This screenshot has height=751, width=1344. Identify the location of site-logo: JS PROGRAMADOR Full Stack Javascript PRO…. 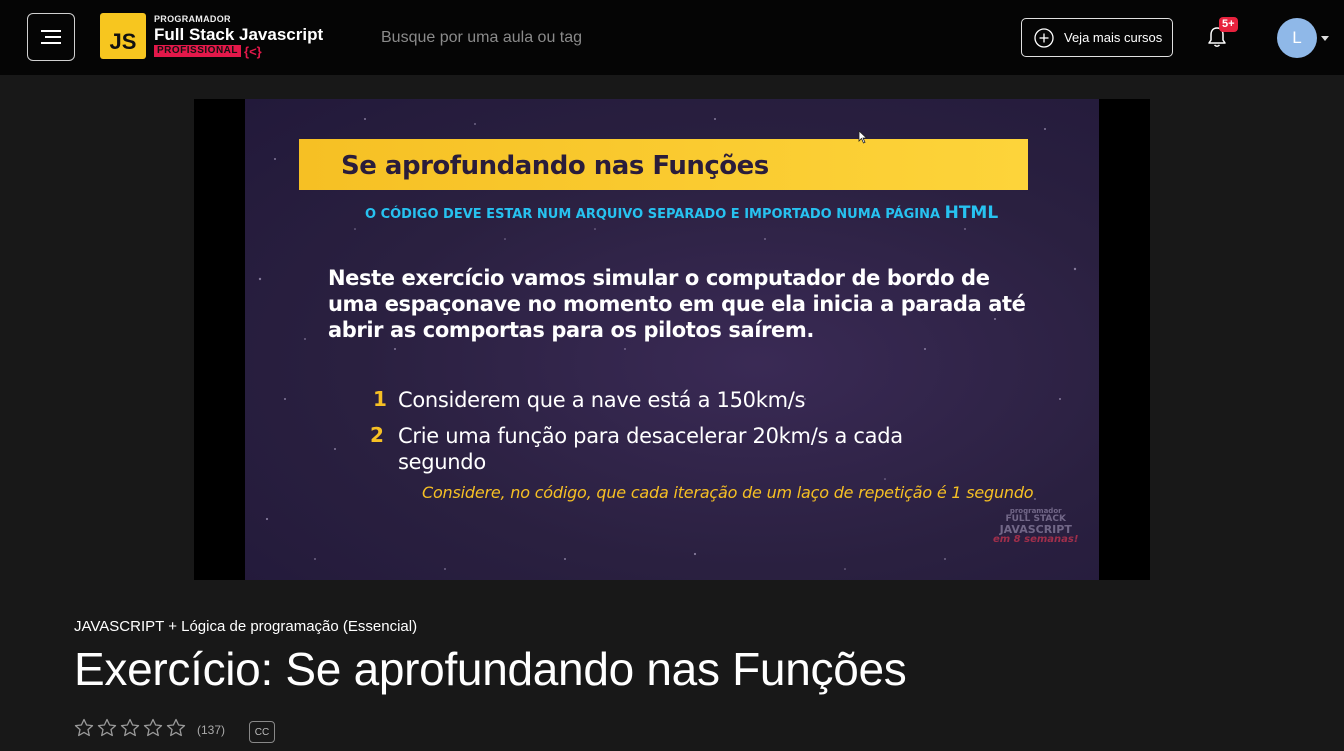
(211, 36).